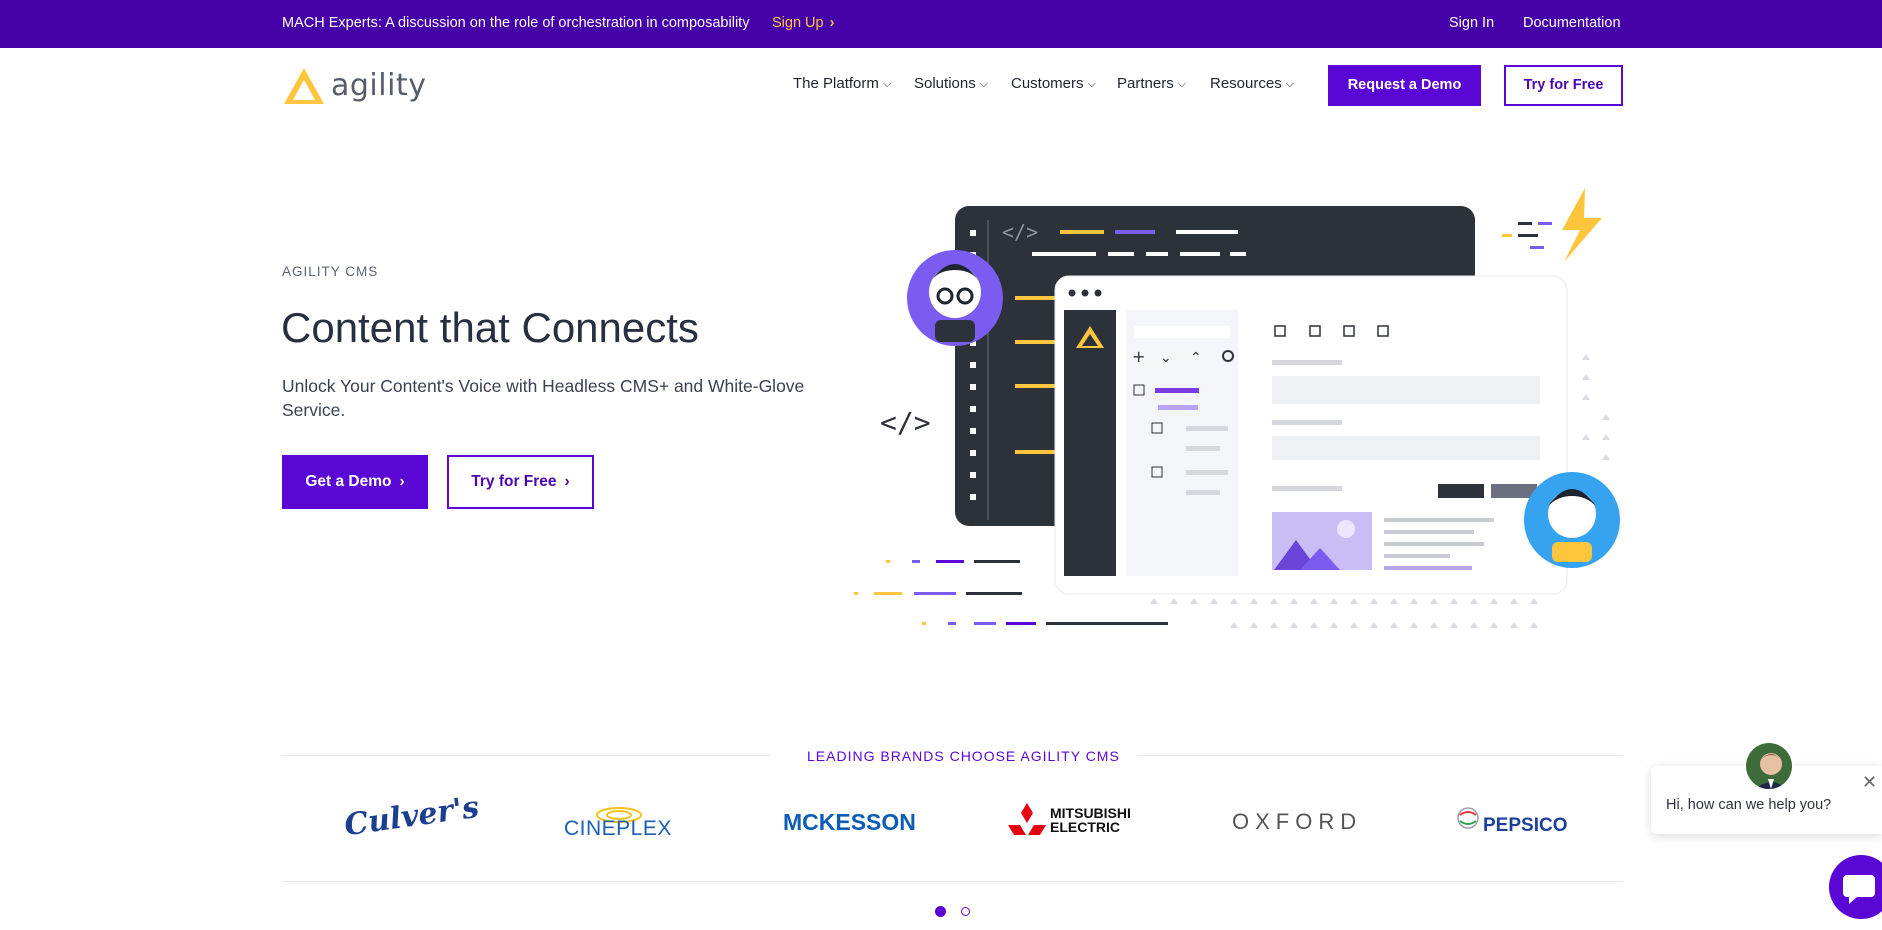 The width and height of the screenshot is (1882, 930). Describe the element at coordinates (905, 422) in the screenshot. I see `code-tag-icon: </>` at that location.